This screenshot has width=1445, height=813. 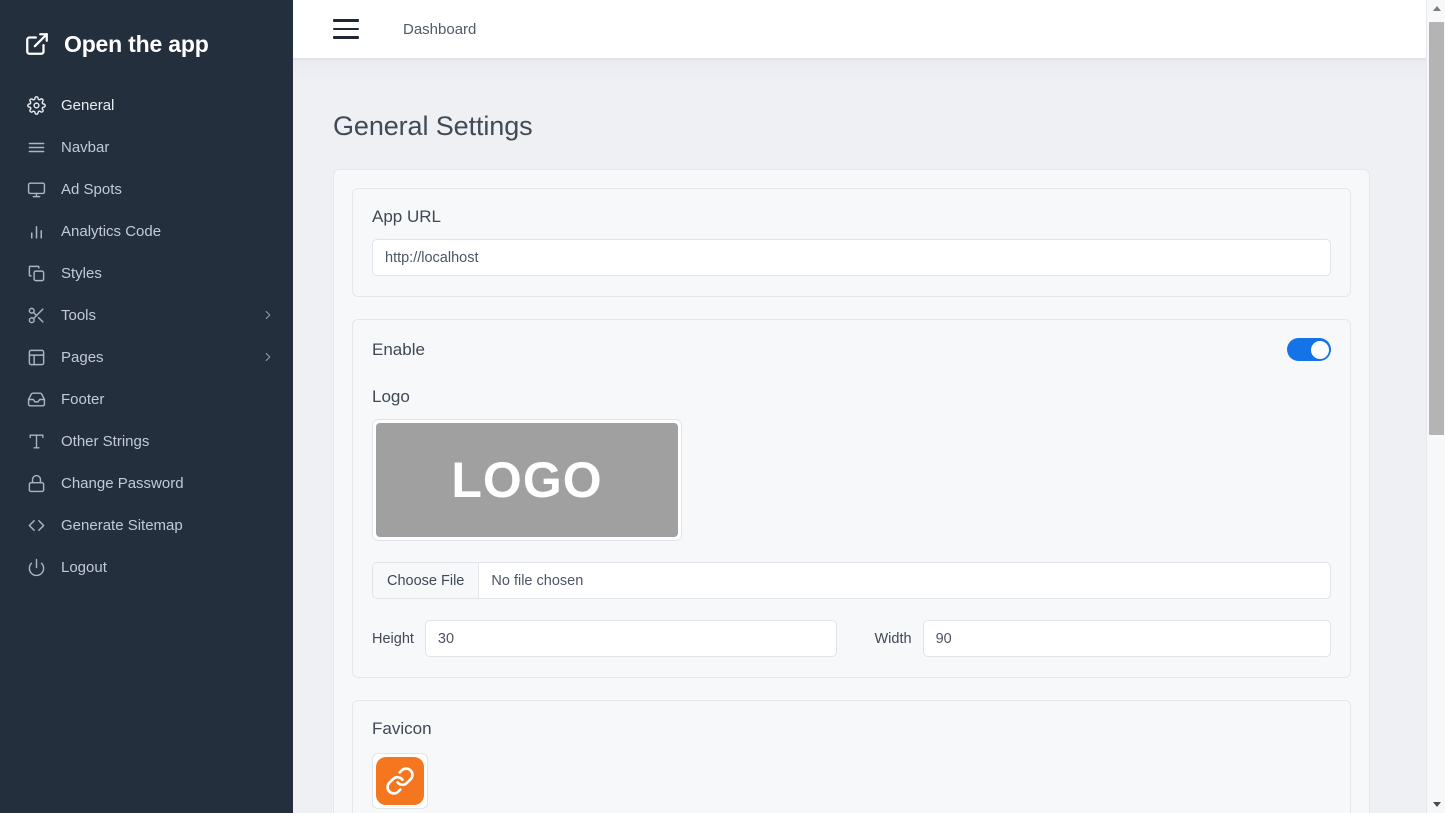 What do you see at coordinates (36, 399) in the screenshot?
I see `inbox-icon` at bounding box center [36, 399].